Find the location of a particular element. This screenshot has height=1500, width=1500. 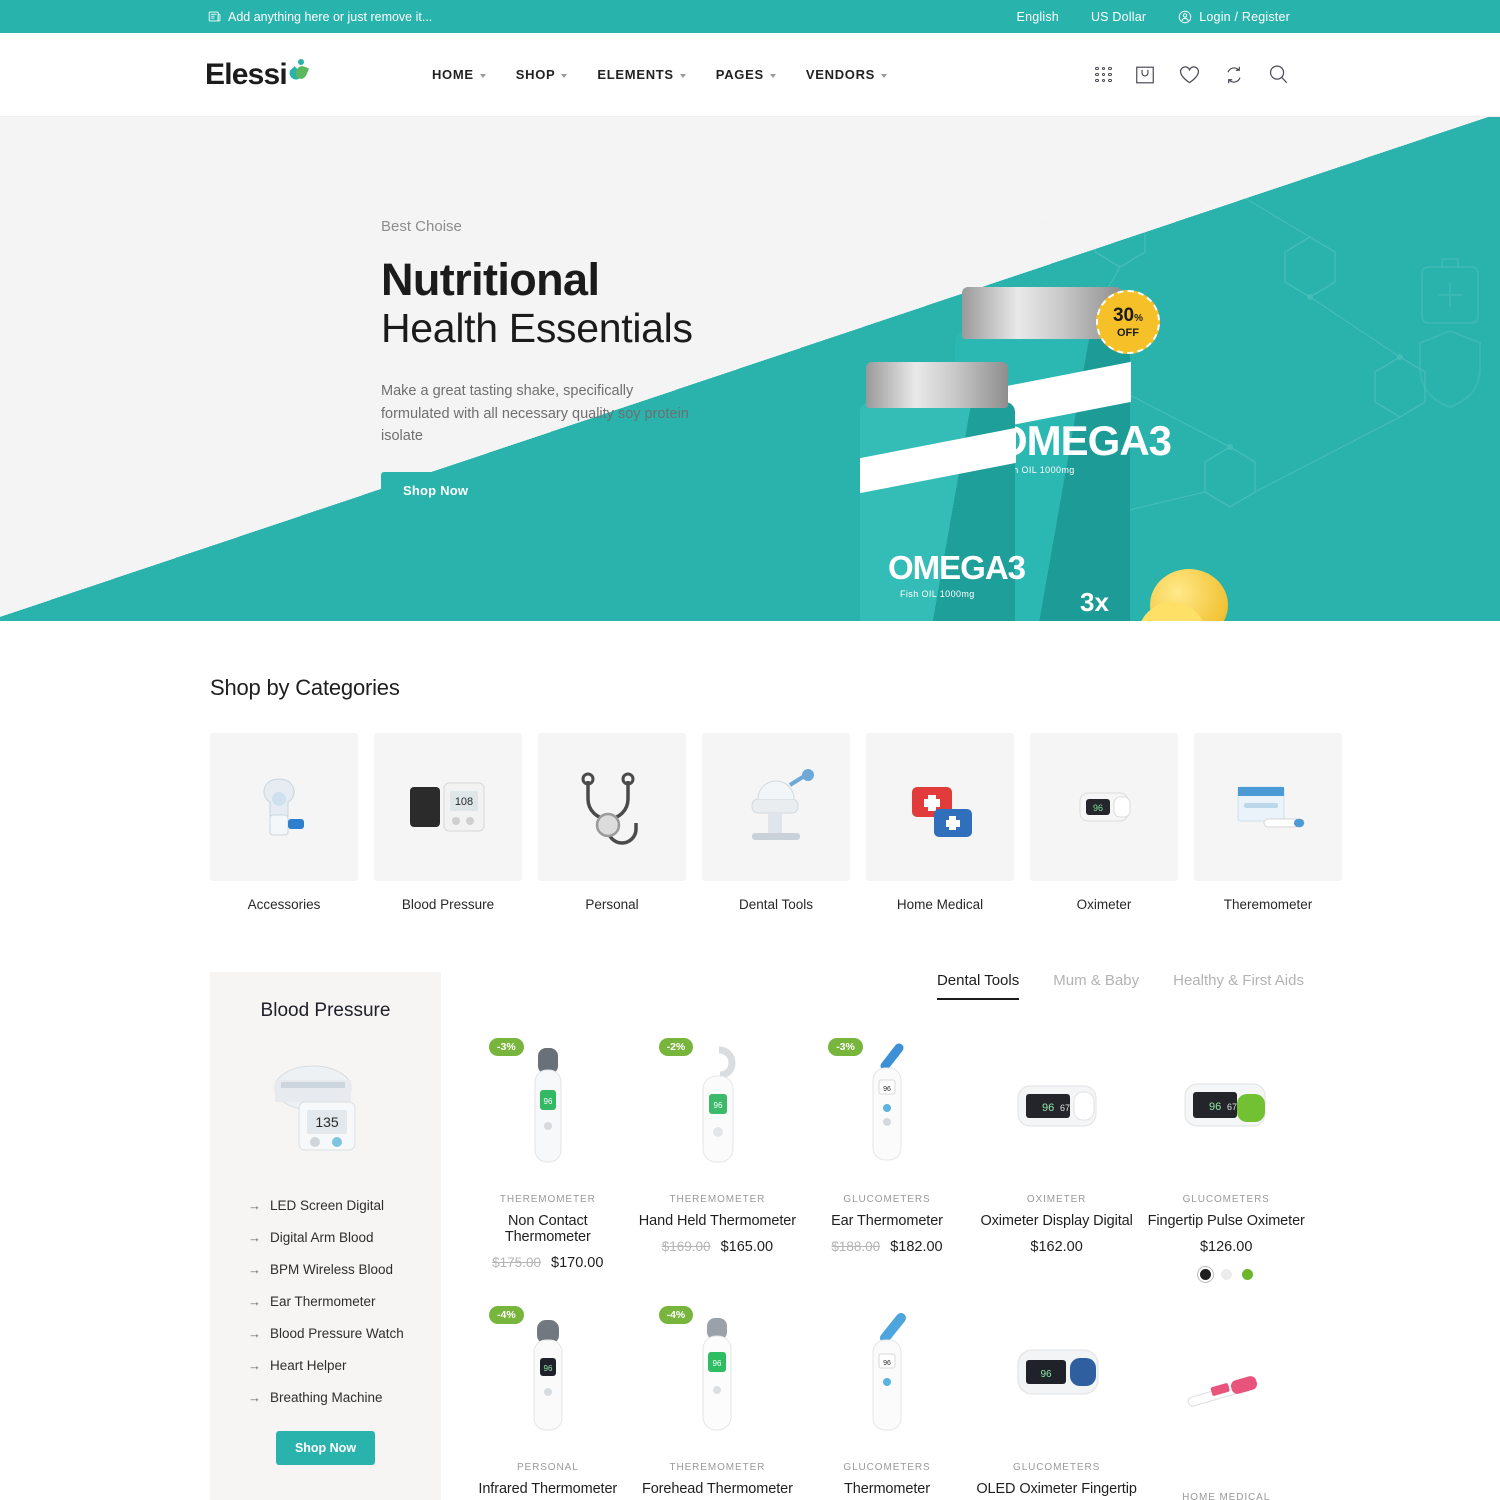

product-card: HOME MEDICAL Electronic Thermometer is located at coordinates (1226, 1400).